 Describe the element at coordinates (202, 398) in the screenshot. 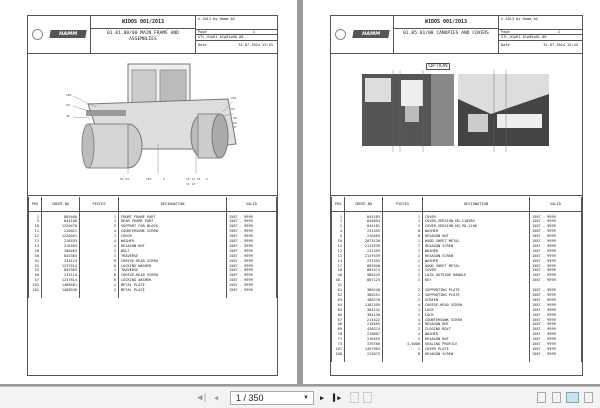

I see `first-page-icon: ◀‎|` at that location.